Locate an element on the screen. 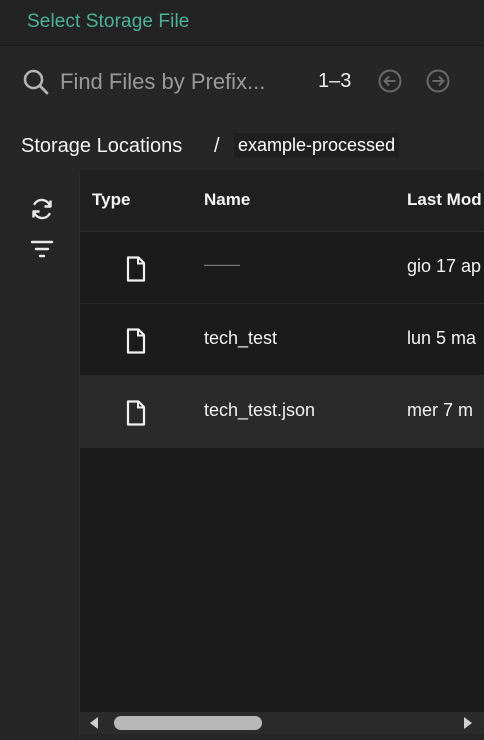 Image resolution: width=484 pixels, height=740 pixels. column-header-last-modified: Last Mod is located at coordinates (444, 200).